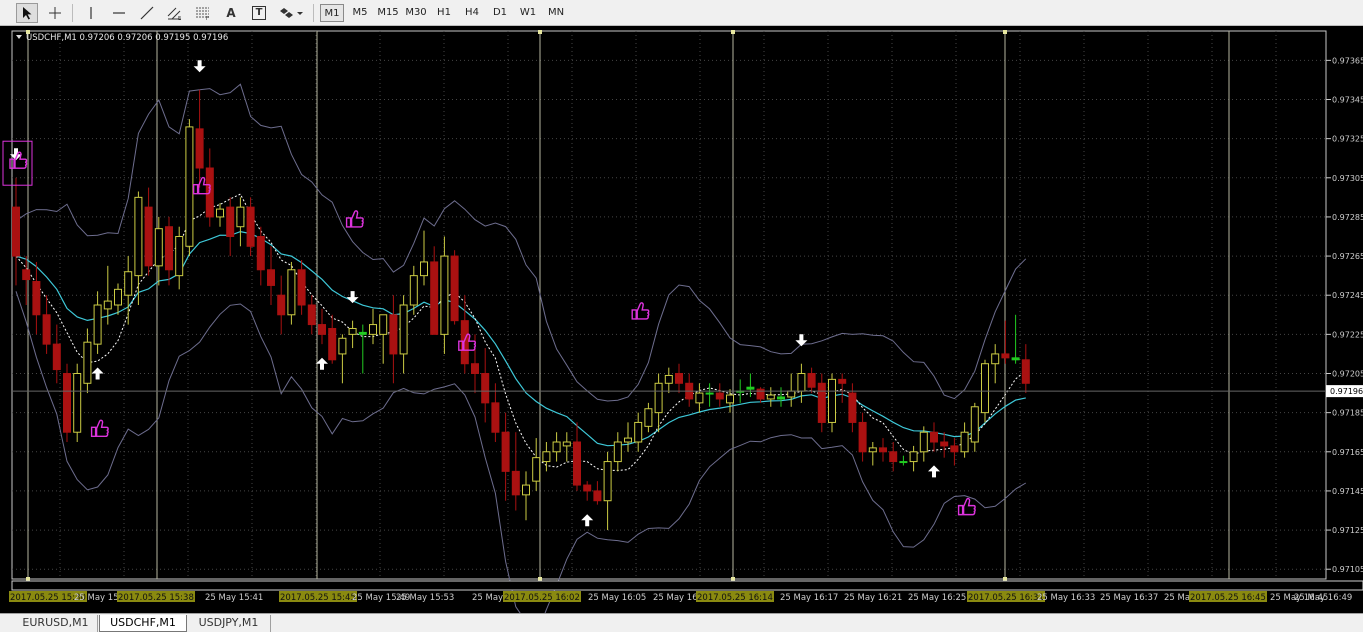  What do you see at coordinates (1347, 491) in the screenshot?
I see `y-tick-label: 0.97145` at bounding box center [1347, 491].